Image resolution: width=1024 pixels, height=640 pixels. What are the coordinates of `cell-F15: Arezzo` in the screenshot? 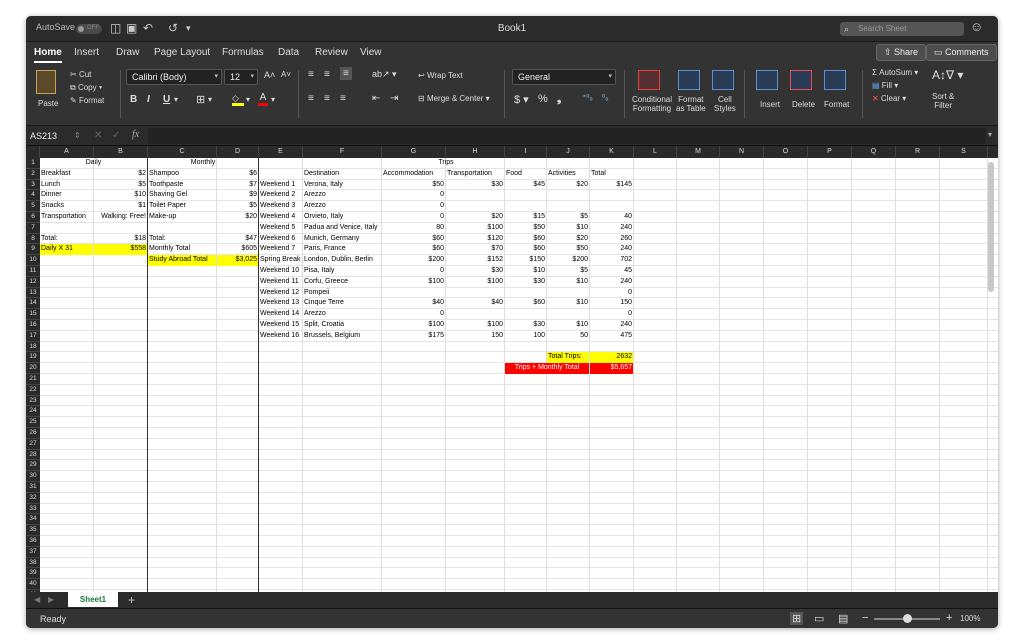 It's located at (342, 314).